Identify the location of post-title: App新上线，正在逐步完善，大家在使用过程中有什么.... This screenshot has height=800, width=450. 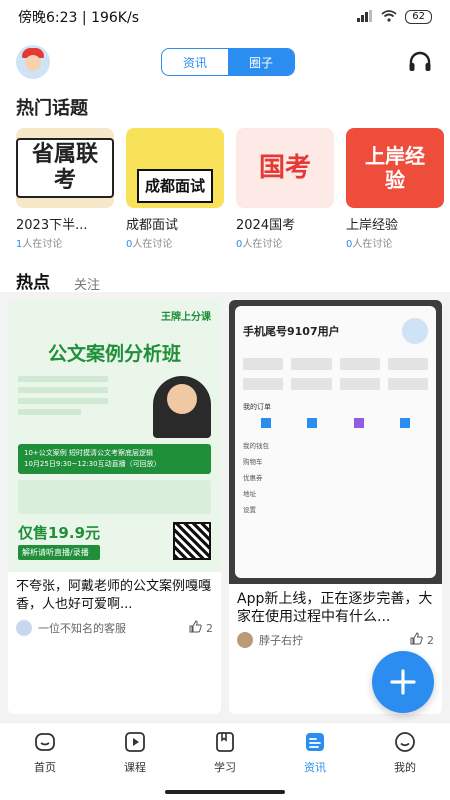
(335, 608).